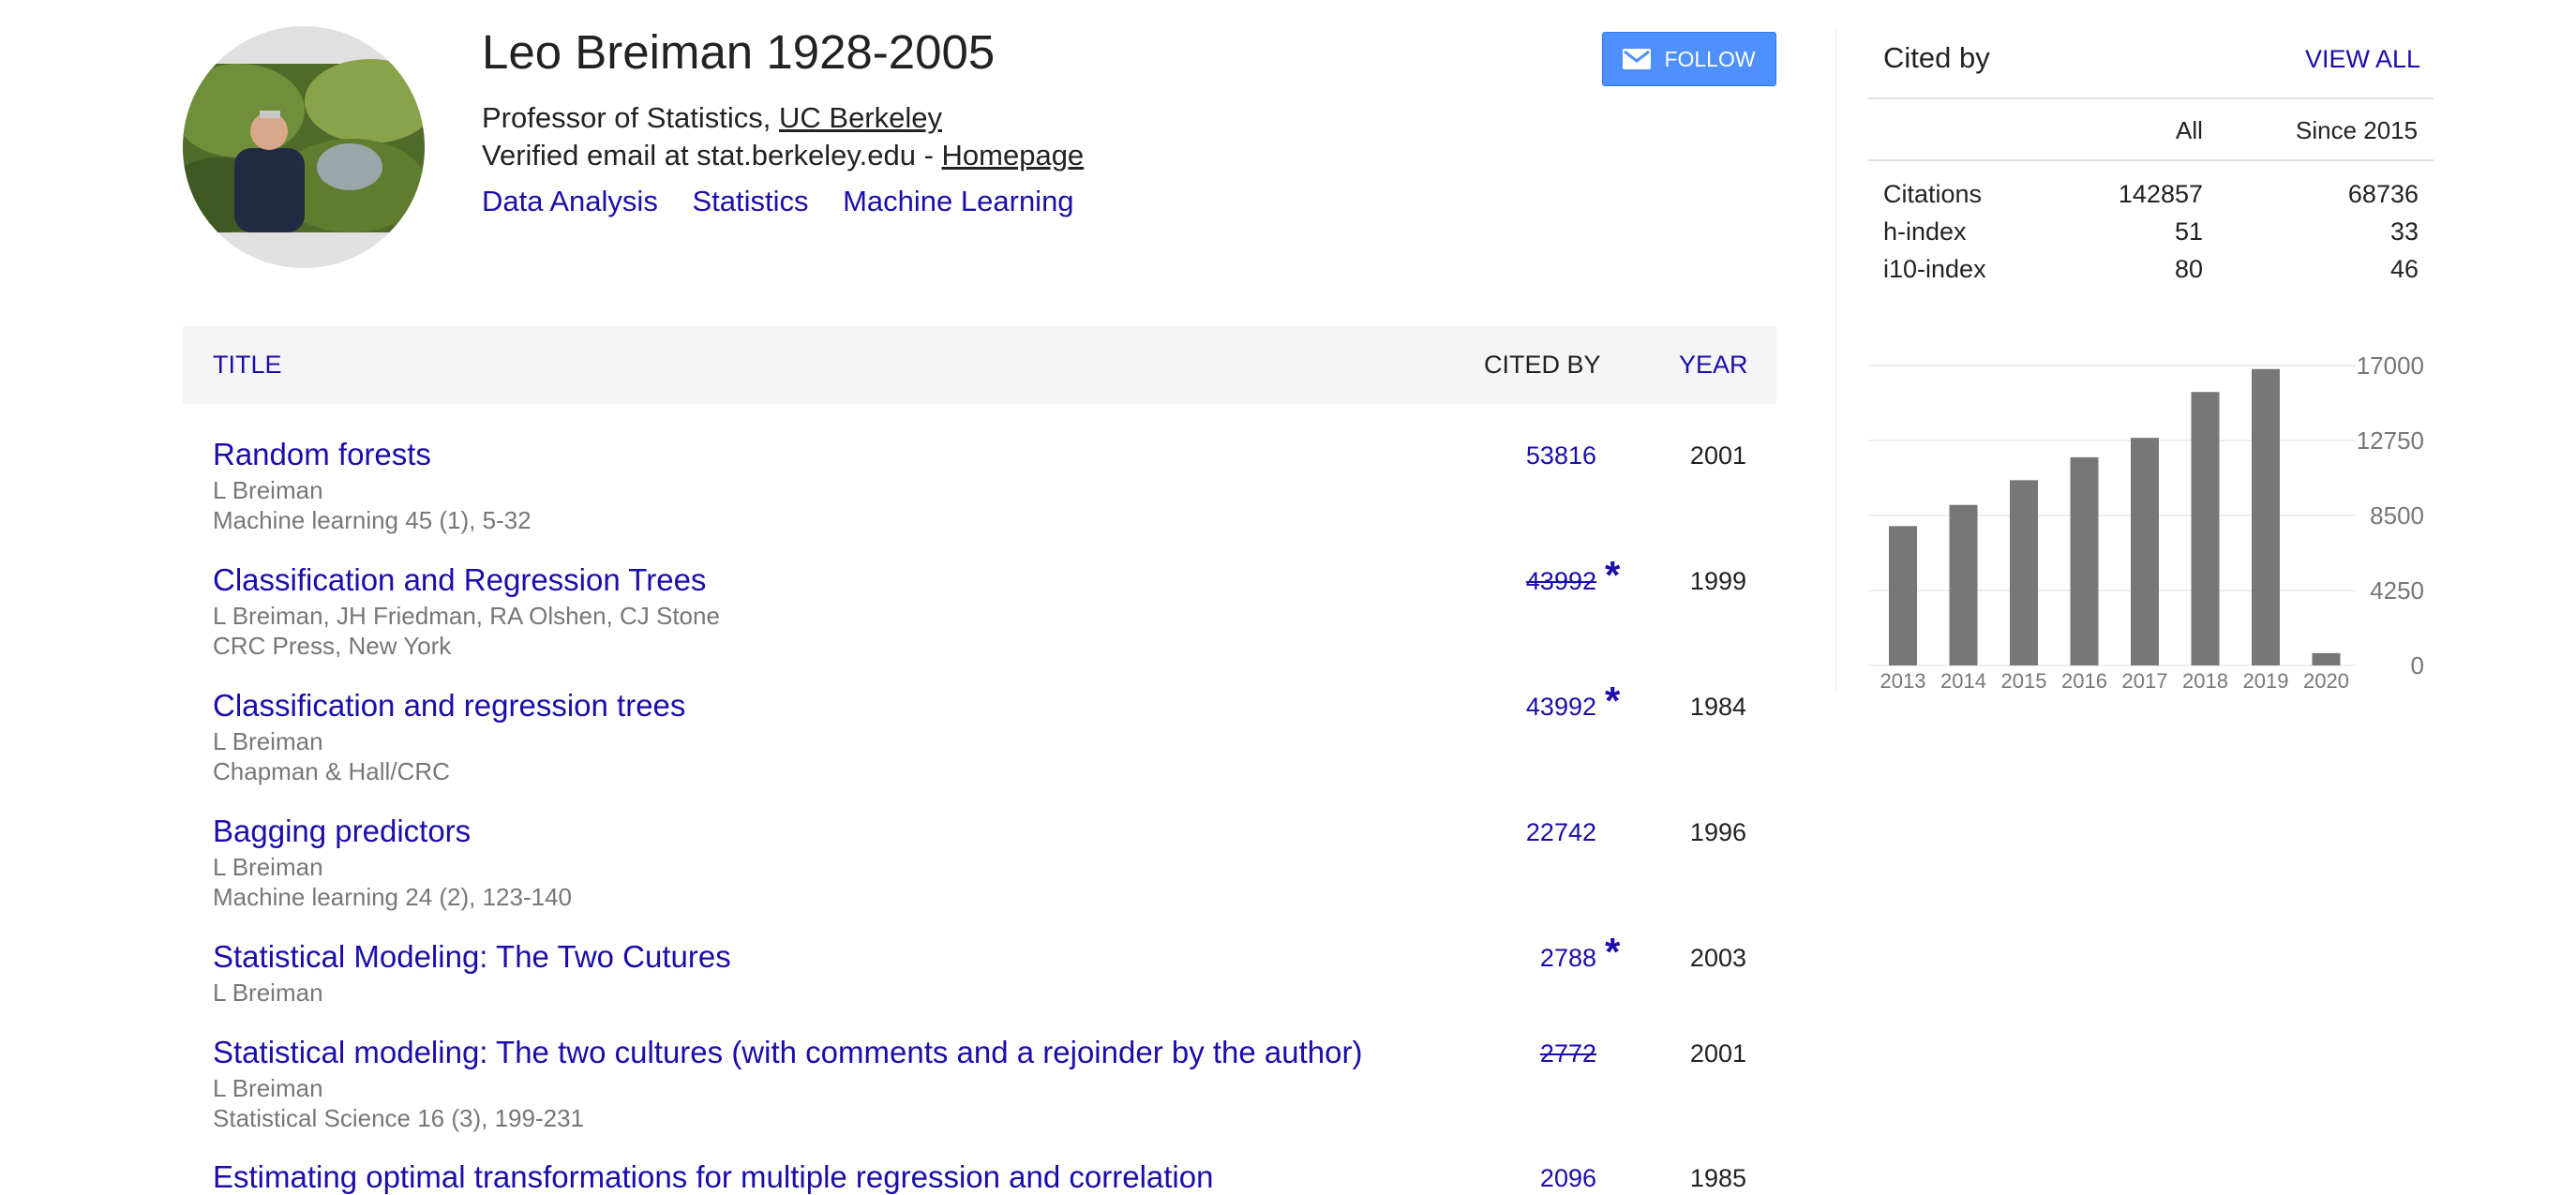 The image size is (2576, 1195). I want to click on sort-by-year: YEAR, so click(1714, 365).